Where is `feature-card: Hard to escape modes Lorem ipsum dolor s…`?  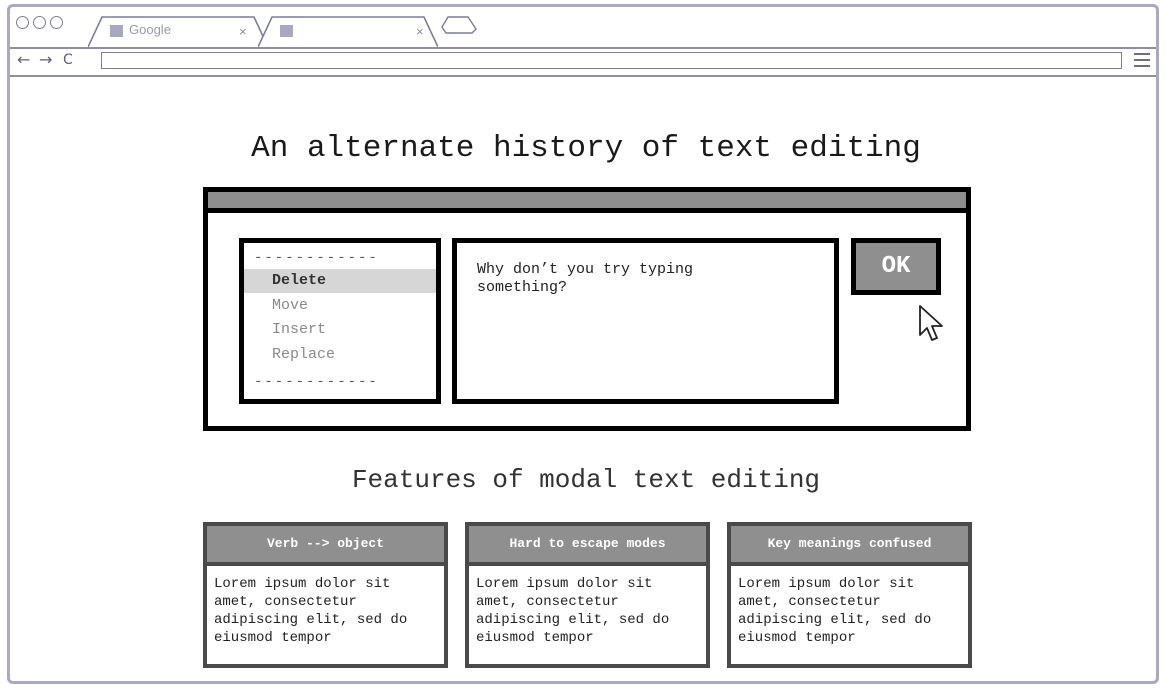 feature-card: Hard to escape modes Lorem ipsum dolor s… is located at coordinates (587, 595).